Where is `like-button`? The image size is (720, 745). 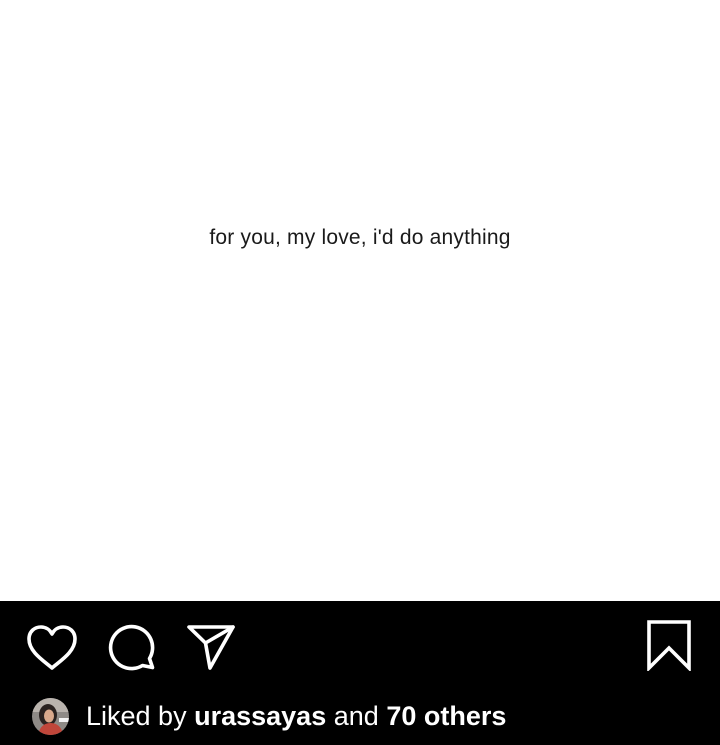
like-button is located at coordinates (52, 648).